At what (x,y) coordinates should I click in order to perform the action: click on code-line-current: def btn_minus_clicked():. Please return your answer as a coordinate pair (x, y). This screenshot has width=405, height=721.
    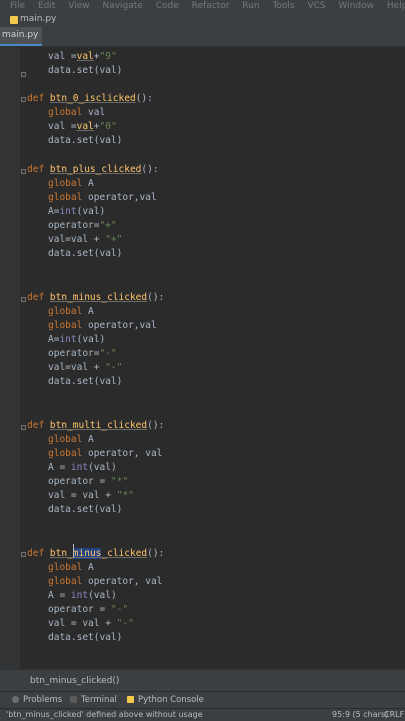
    Looking at the image, I should click on (96, 553).